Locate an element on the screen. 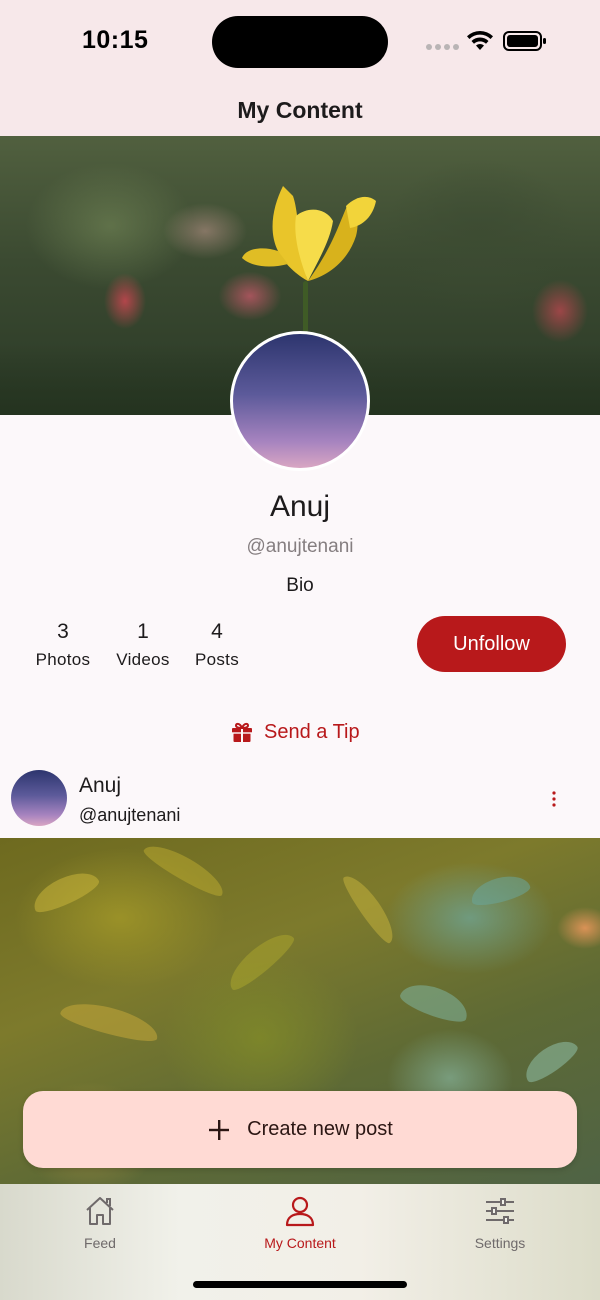 The width and height of the screenshot is (600, 1300). send-tip-button: Send a Tip is located at coordinates (295, 732).